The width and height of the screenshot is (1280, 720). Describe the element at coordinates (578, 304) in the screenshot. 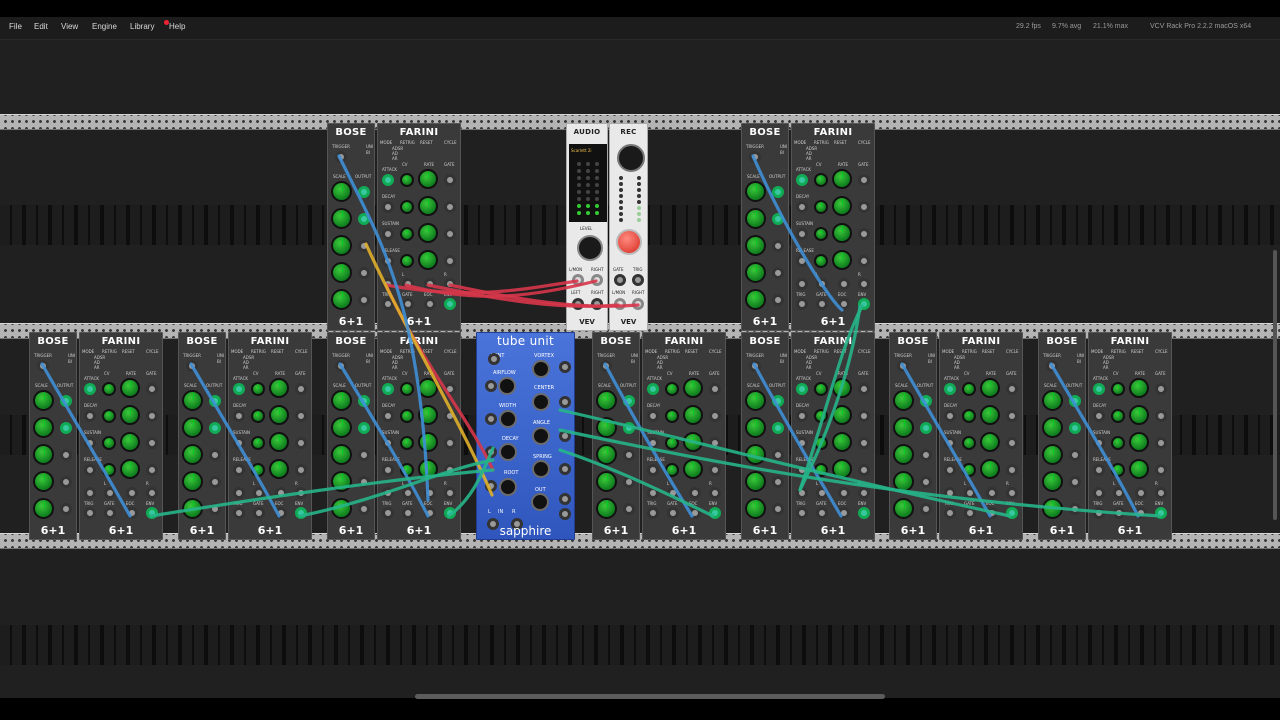

I see `audio-out-left-jack` at that location.